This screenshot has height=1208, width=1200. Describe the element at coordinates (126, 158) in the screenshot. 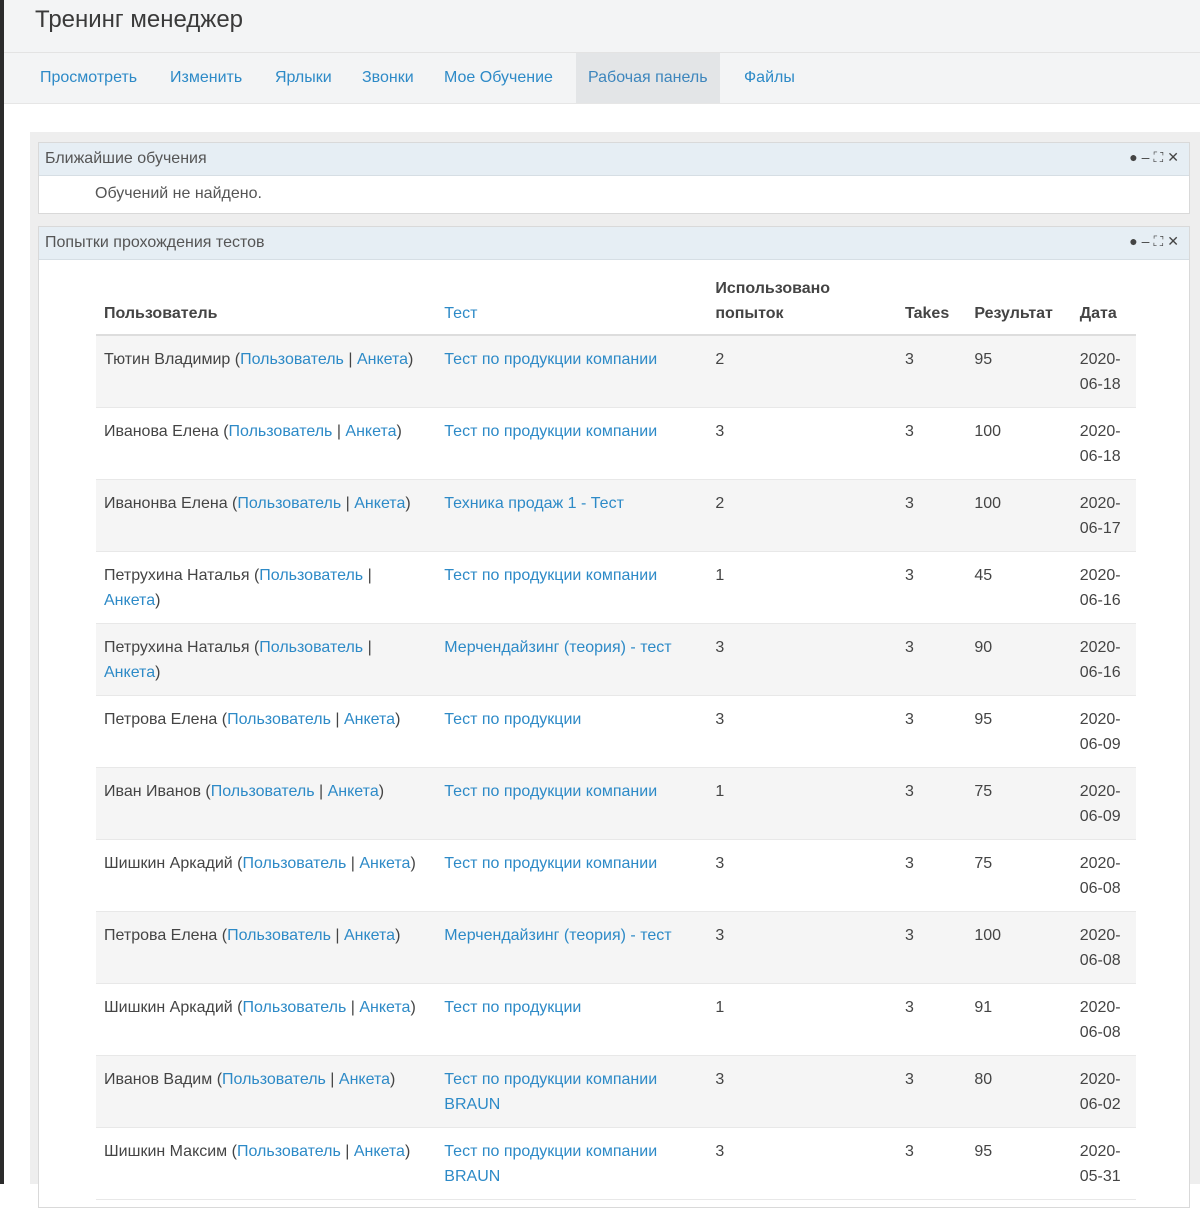

I see `block-title: Ближайшие обучения` at that location.